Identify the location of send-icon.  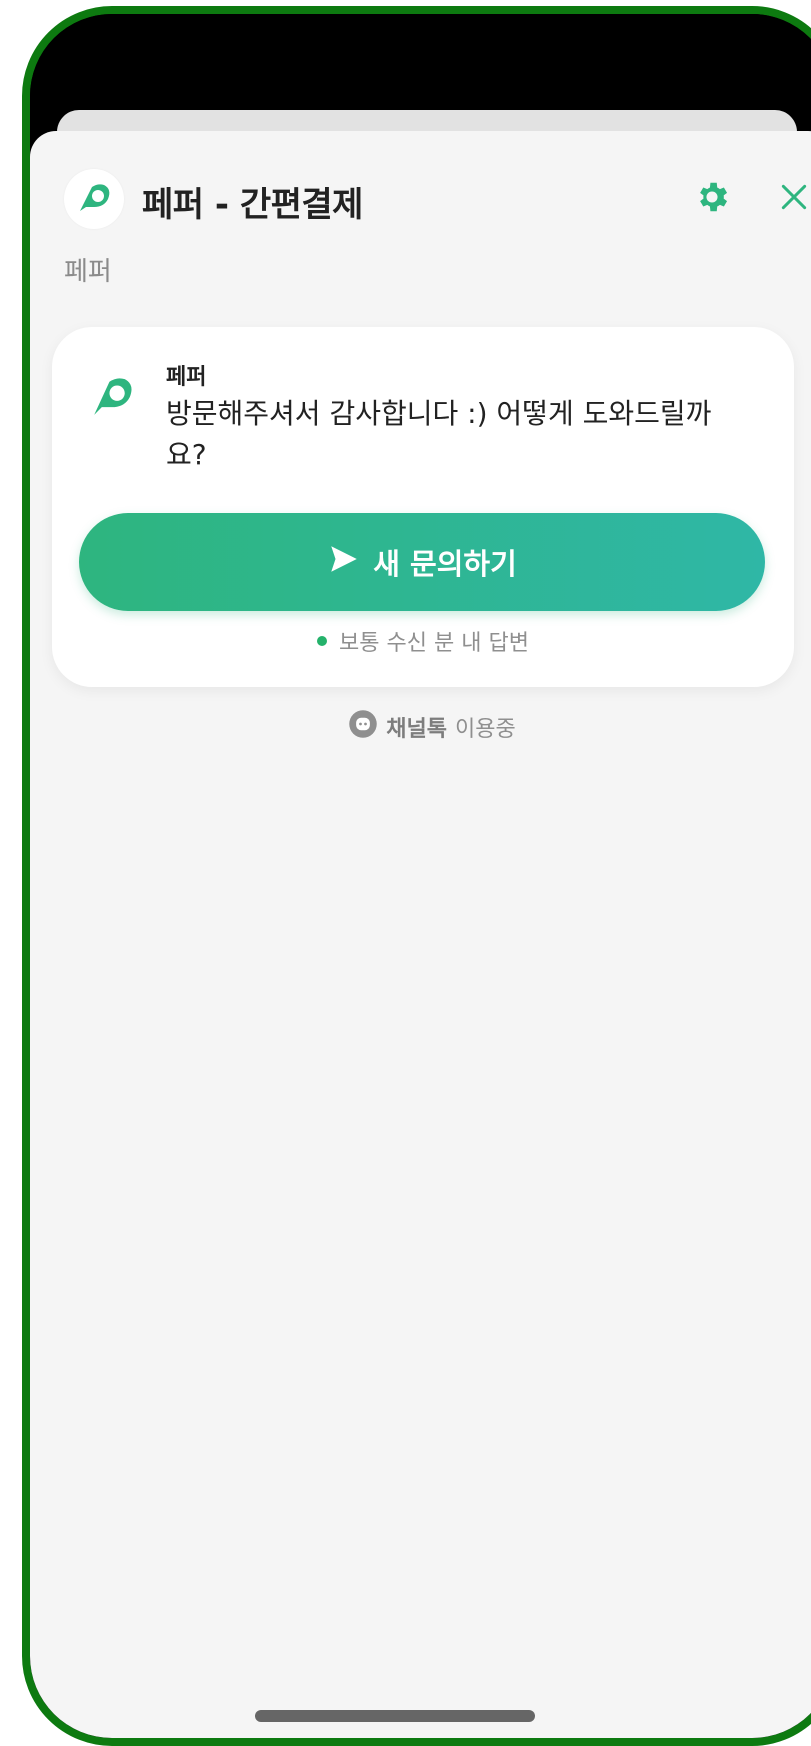
(344, 562).